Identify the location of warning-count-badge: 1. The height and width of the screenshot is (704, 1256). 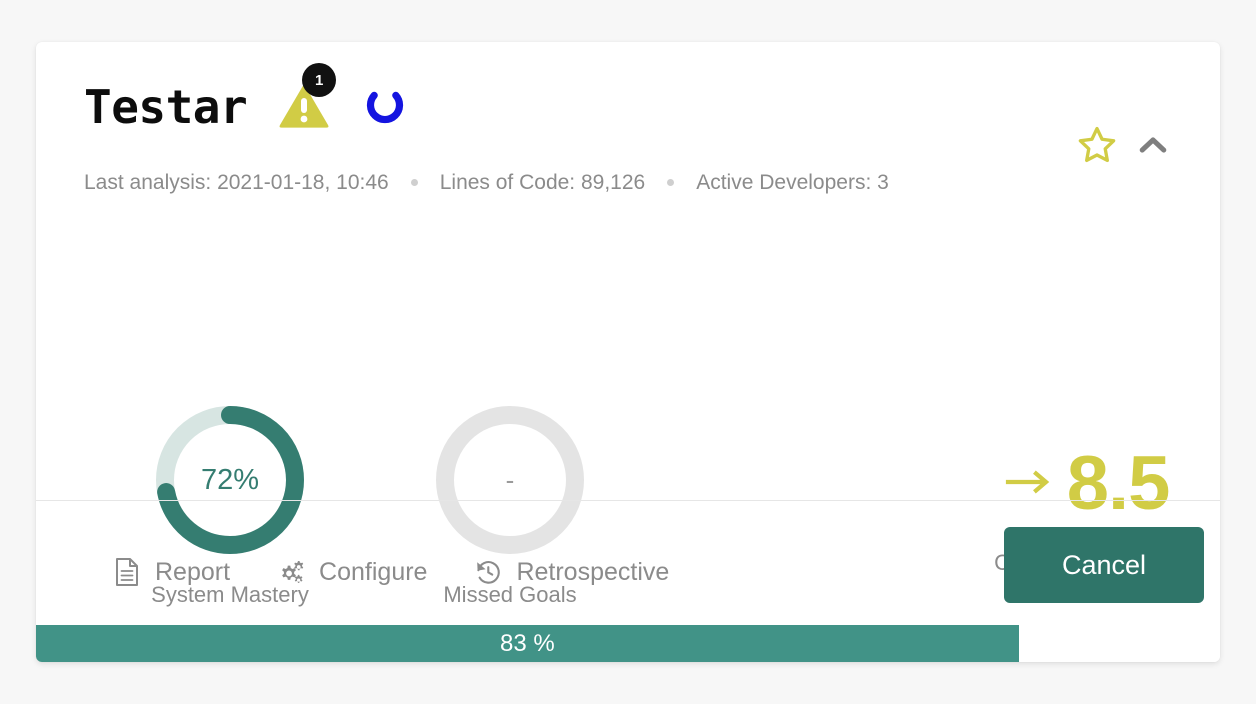
(319, 80).